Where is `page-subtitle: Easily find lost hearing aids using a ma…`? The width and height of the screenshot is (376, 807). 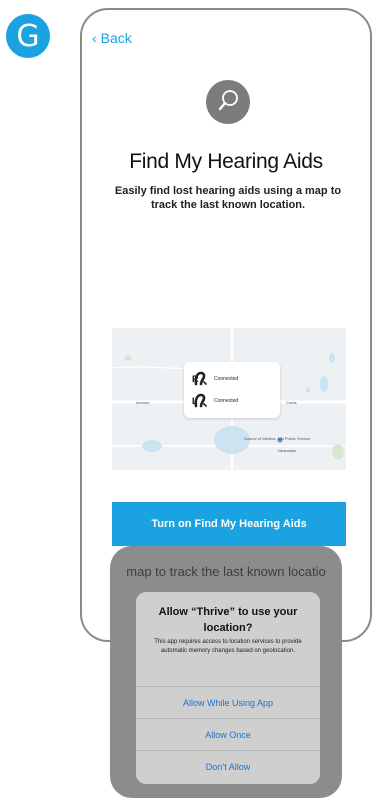
page-subtitle: Easily find lost hearing aids using a ma… is located at coordinates (228, 198).